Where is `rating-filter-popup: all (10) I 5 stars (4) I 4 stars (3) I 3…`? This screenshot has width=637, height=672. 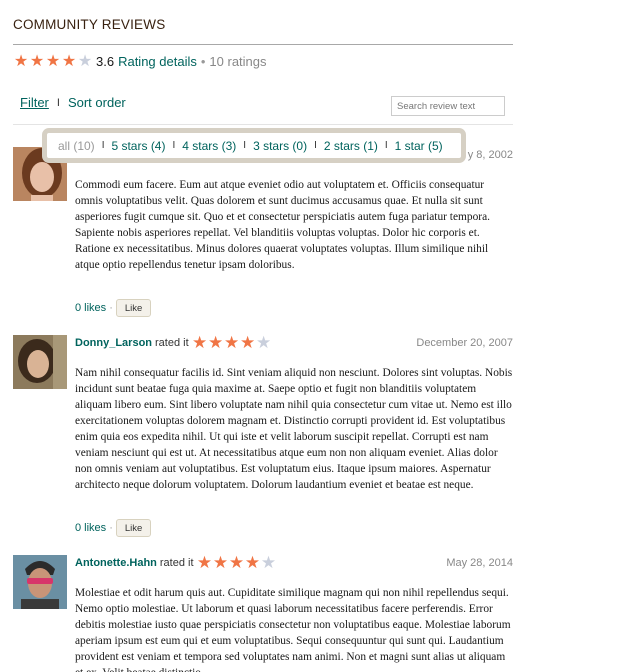
rating-filter-popup: all (10) I 5 stars (4) I 4 stars (3) I 3… is located at coordinates (254, 145).